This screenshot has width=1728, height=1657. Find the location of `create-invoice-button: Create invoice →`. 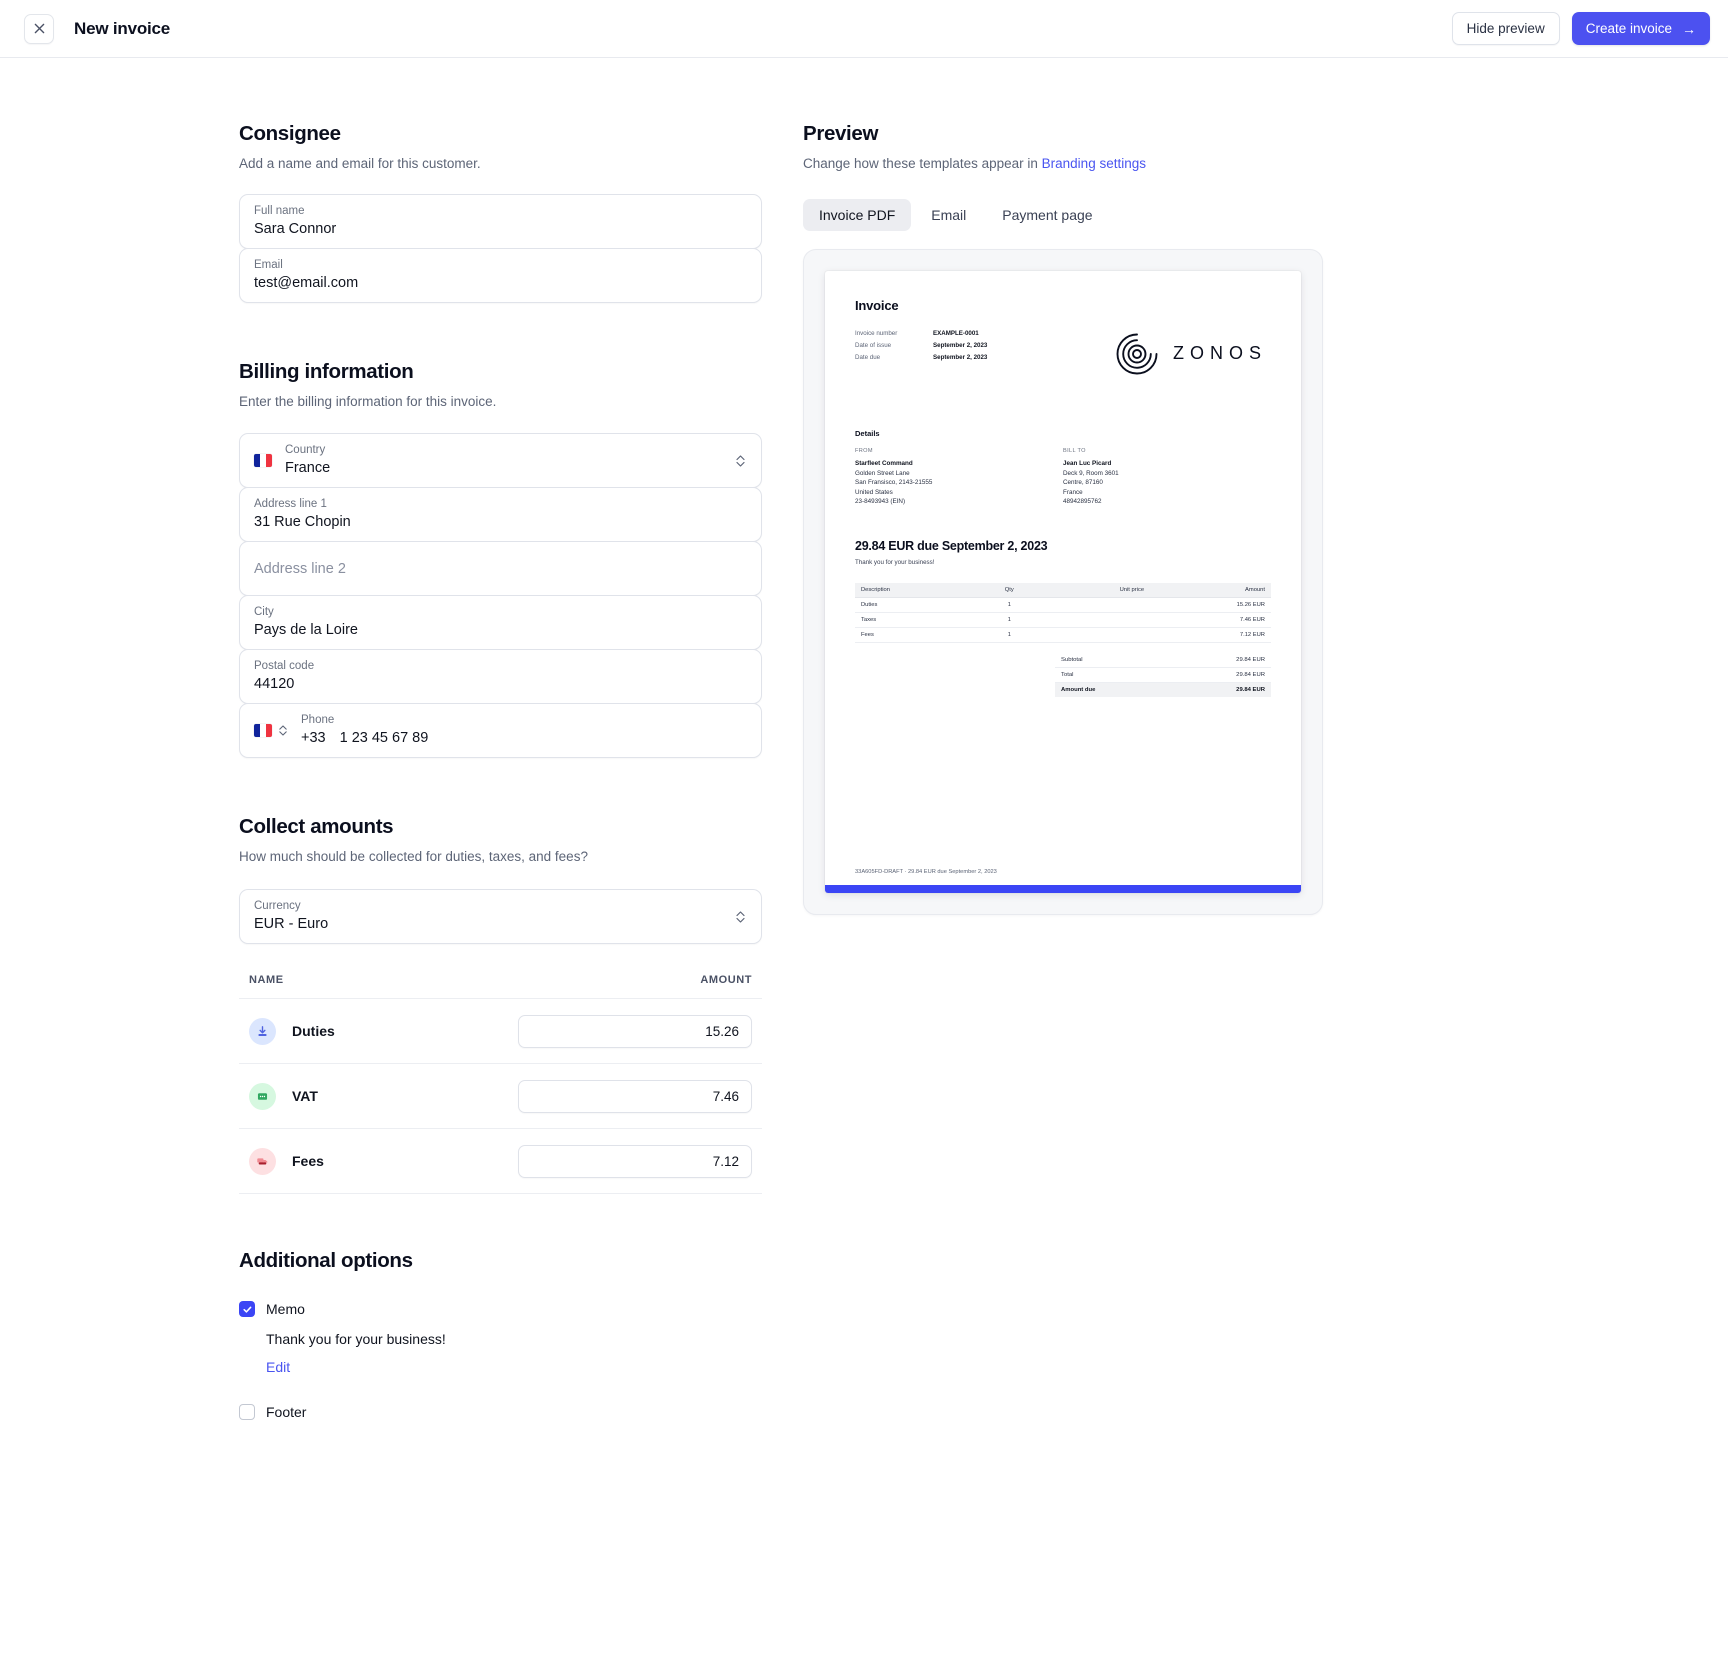

create-invoice-button: Create invoice → is located at coordinates (1640, 28).